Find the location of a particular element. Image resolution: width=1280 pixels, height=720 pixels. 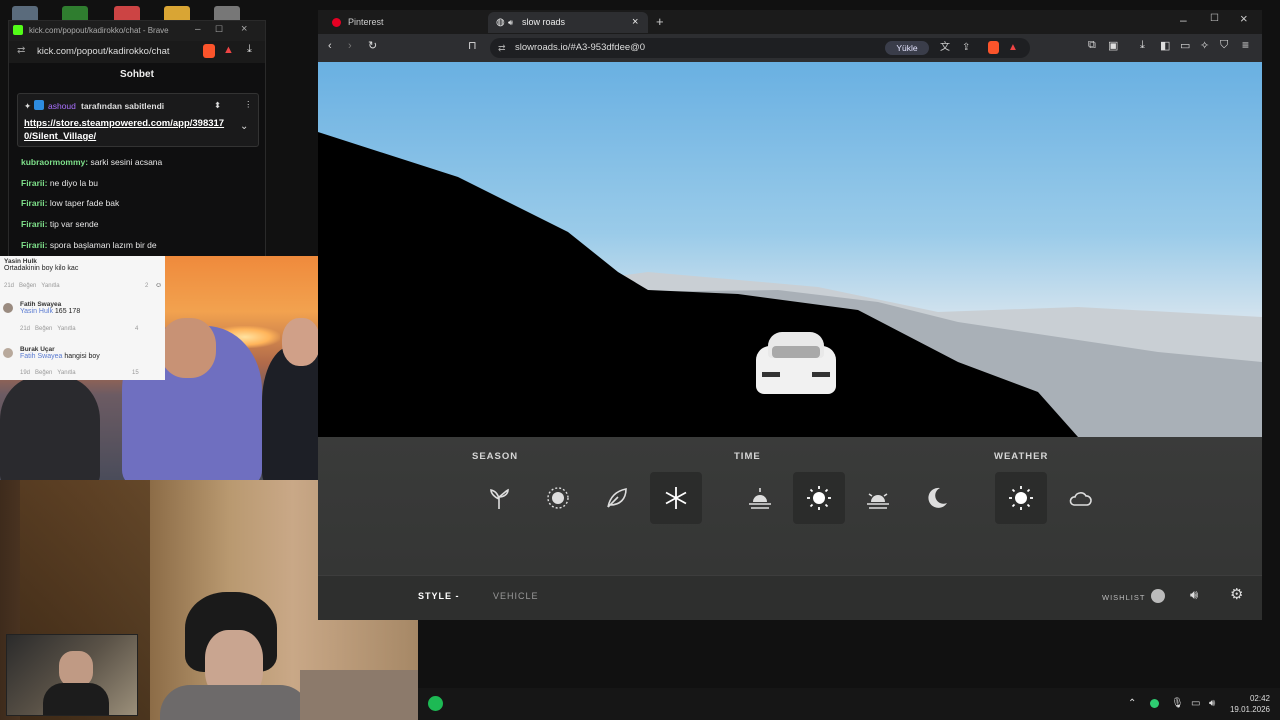

vehicle-tab: VEHICLE is located at coordinates (516, 596).